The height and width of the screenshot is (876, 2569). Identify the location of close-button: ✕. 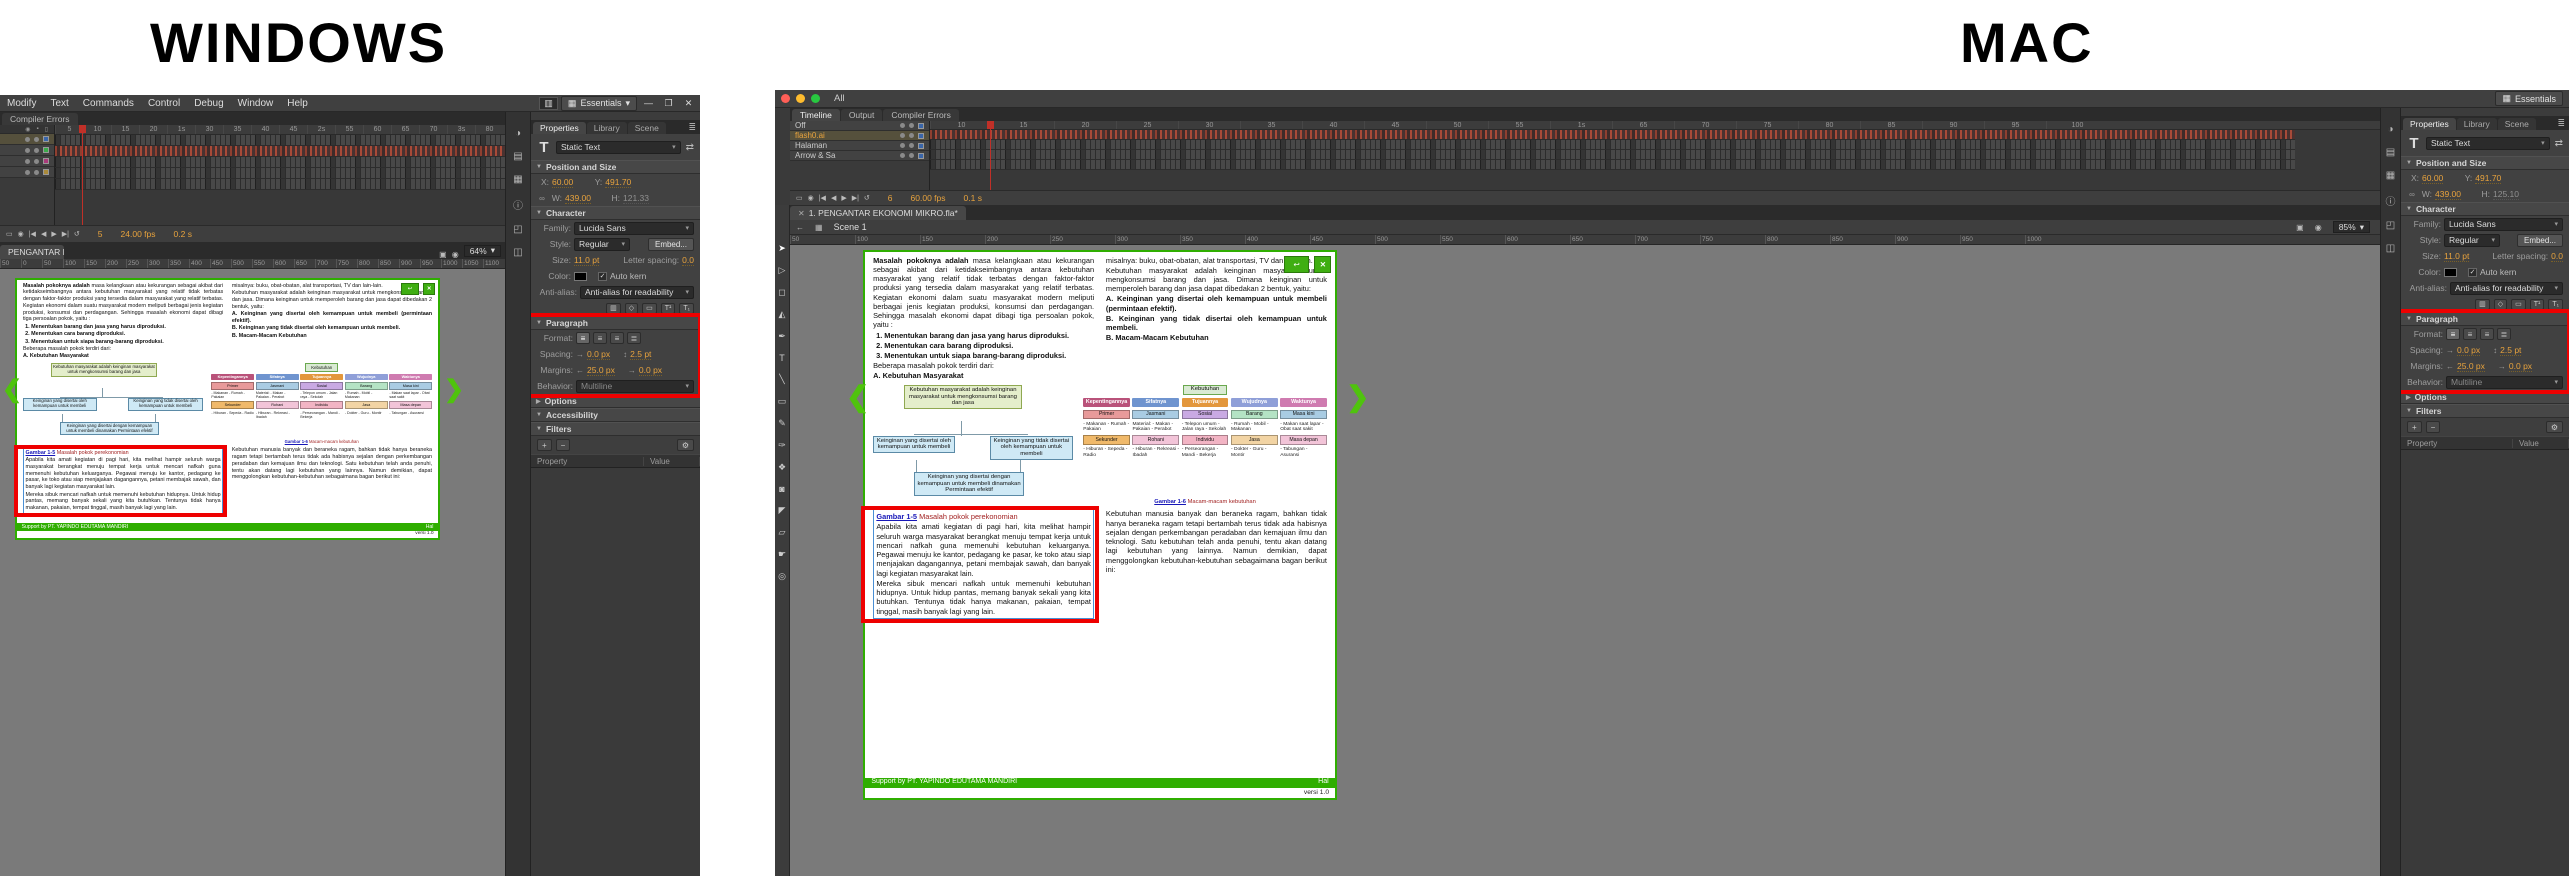
(688, 103).